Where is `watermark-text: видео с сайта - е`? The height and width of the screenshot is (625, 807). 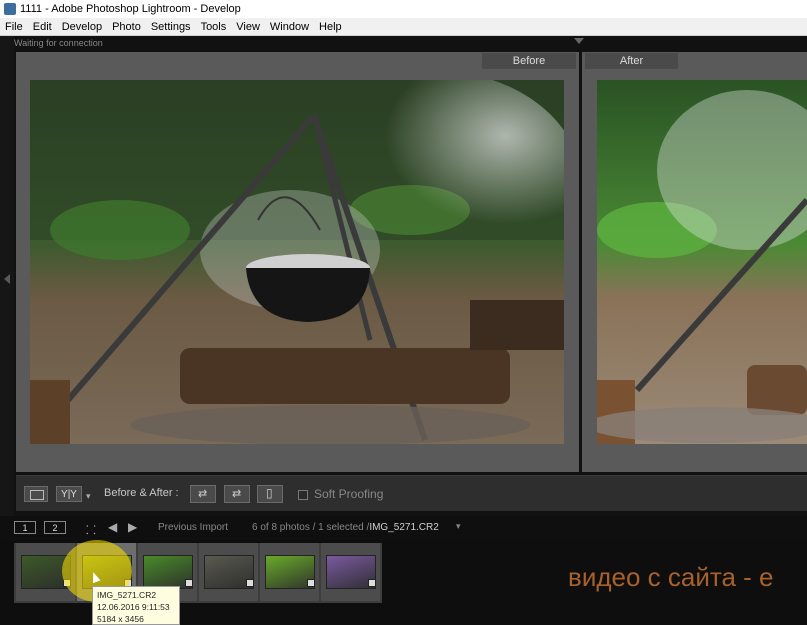
watermark-text: видео с сайта - е is located at coordinates (671, 577).